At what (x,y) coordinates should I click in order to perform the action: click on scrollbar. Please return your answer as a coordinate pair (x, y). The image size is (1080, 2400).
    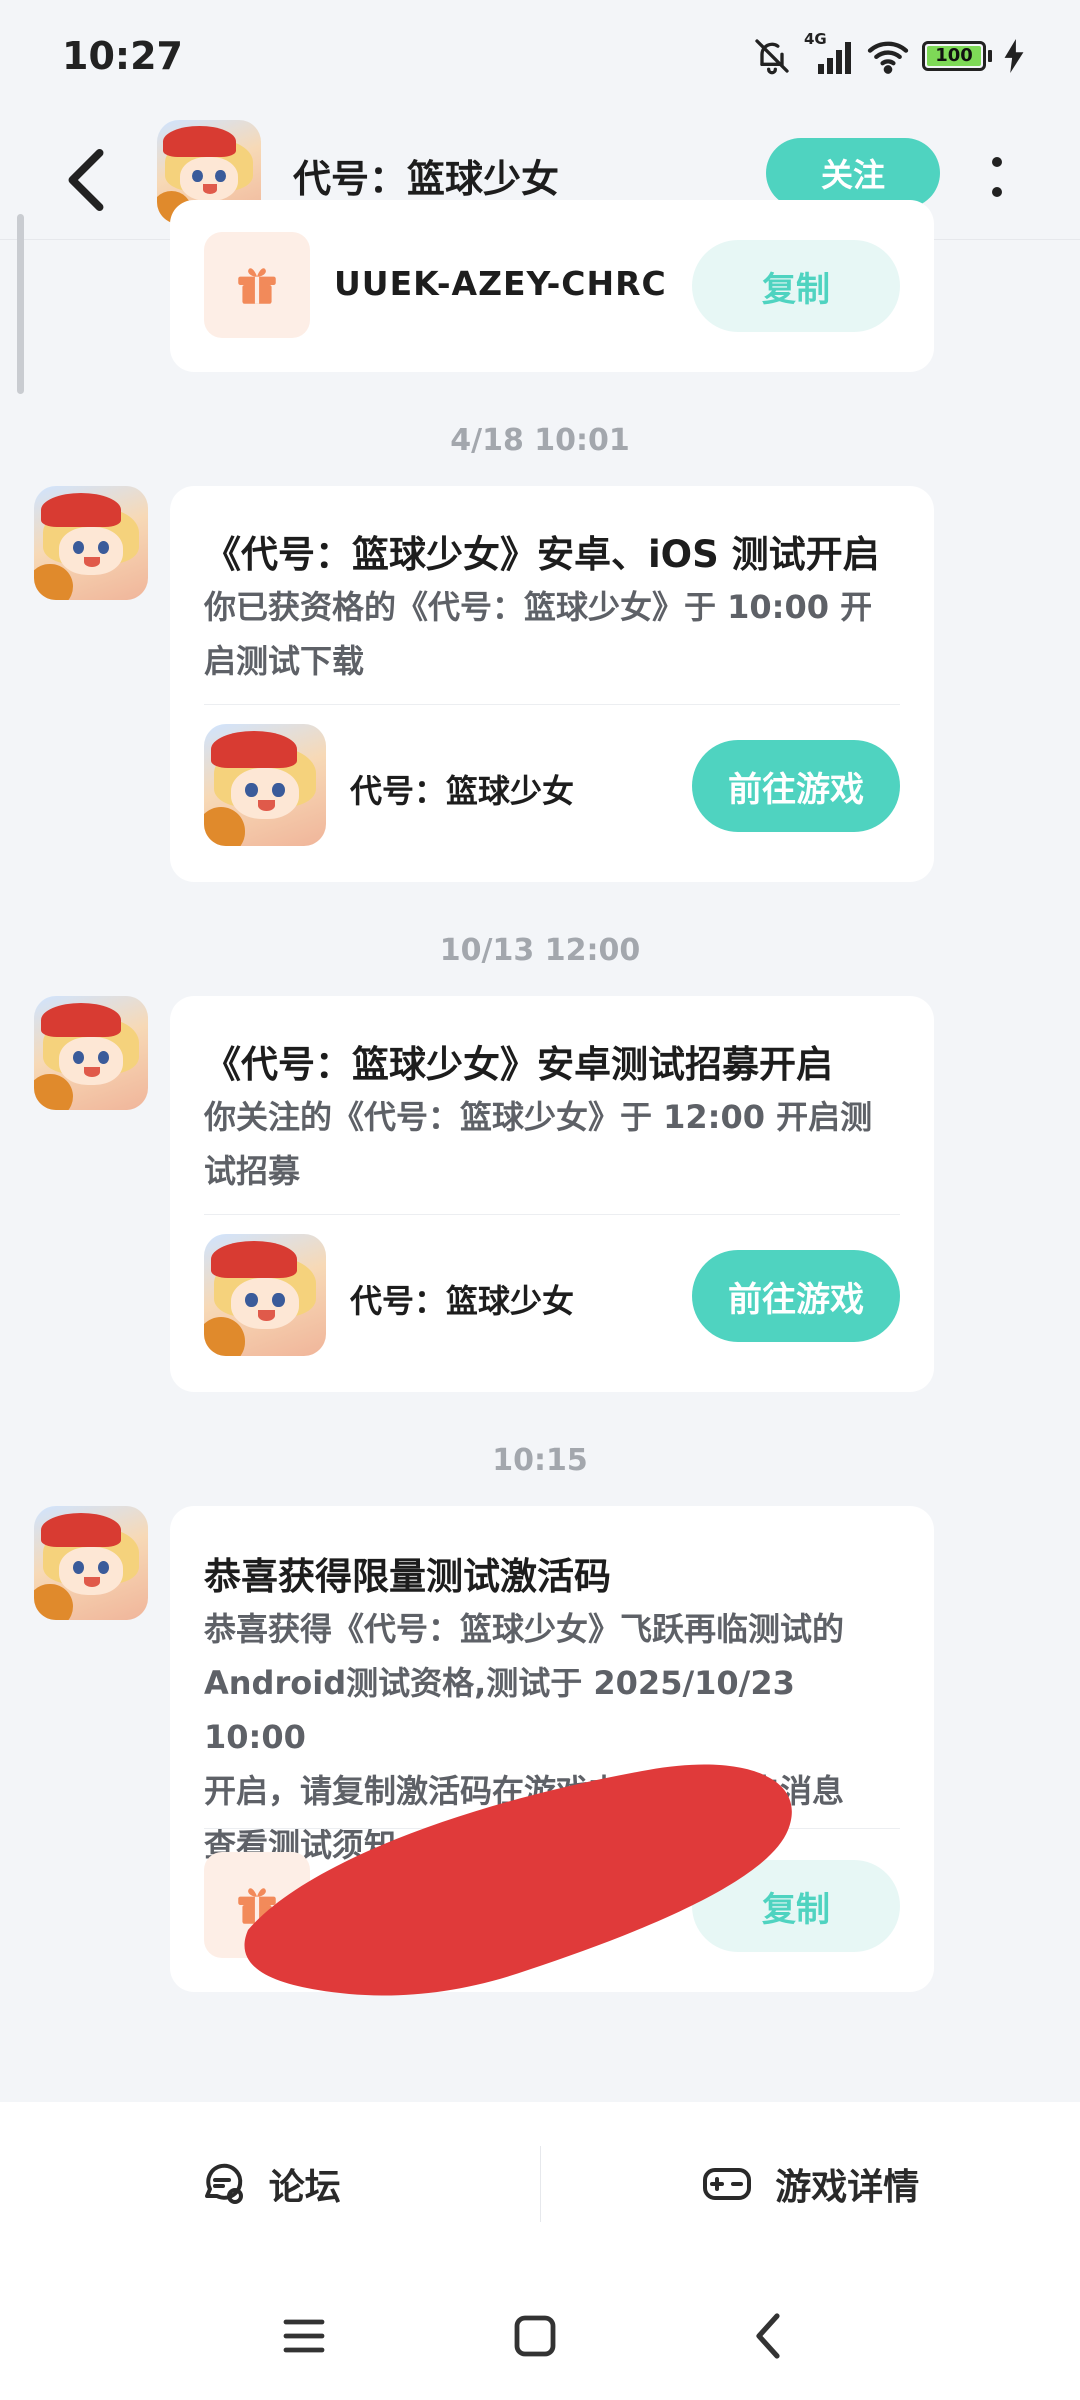
    Looking at the image, I should click on (20, 304).